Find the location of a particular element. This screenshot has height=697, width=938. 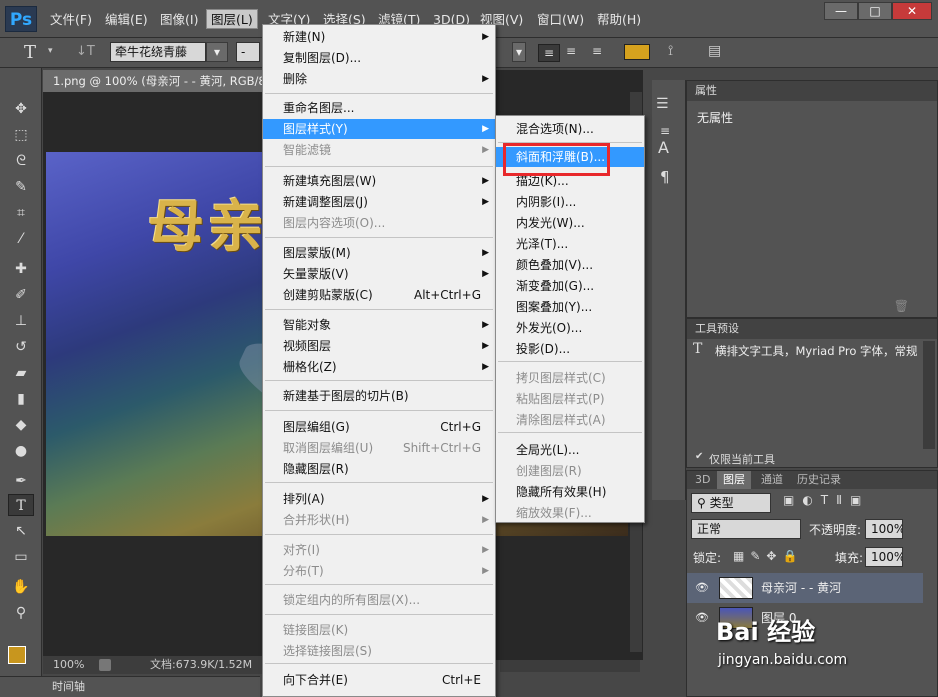

opacity-input: 100% is located at coordinates (884, 529).